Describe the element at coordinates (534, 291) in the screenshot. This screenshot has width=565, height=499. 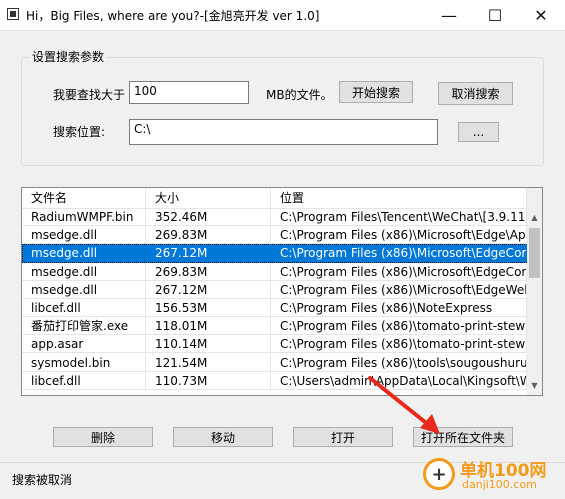
I see `vertical-scrollbar: ▲ ▼` at that location.